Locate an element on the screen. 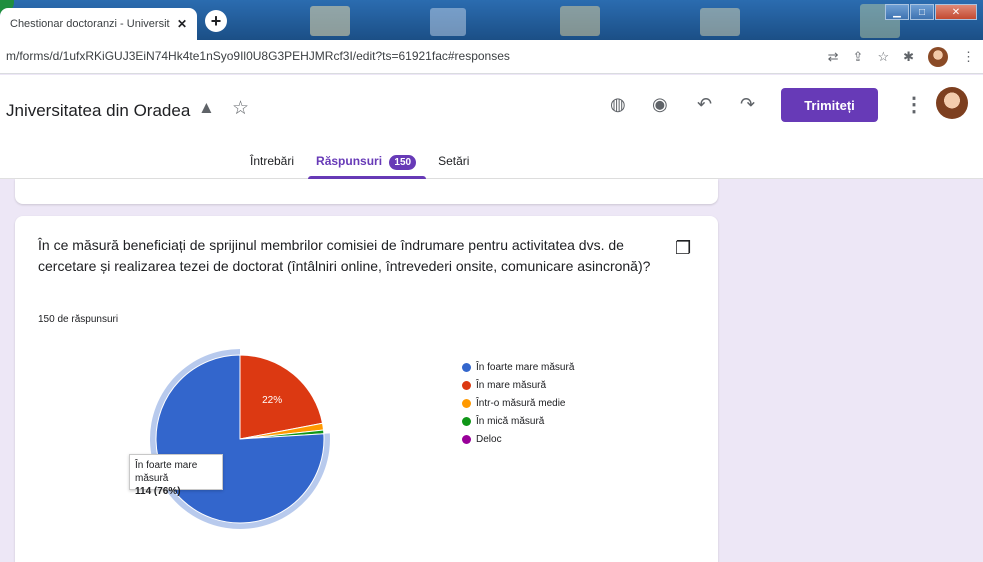 Image resolution: width=983 pixels, height=562 pixels. legend-item: În foarte mare măsură is located at coordinates (518, 367).